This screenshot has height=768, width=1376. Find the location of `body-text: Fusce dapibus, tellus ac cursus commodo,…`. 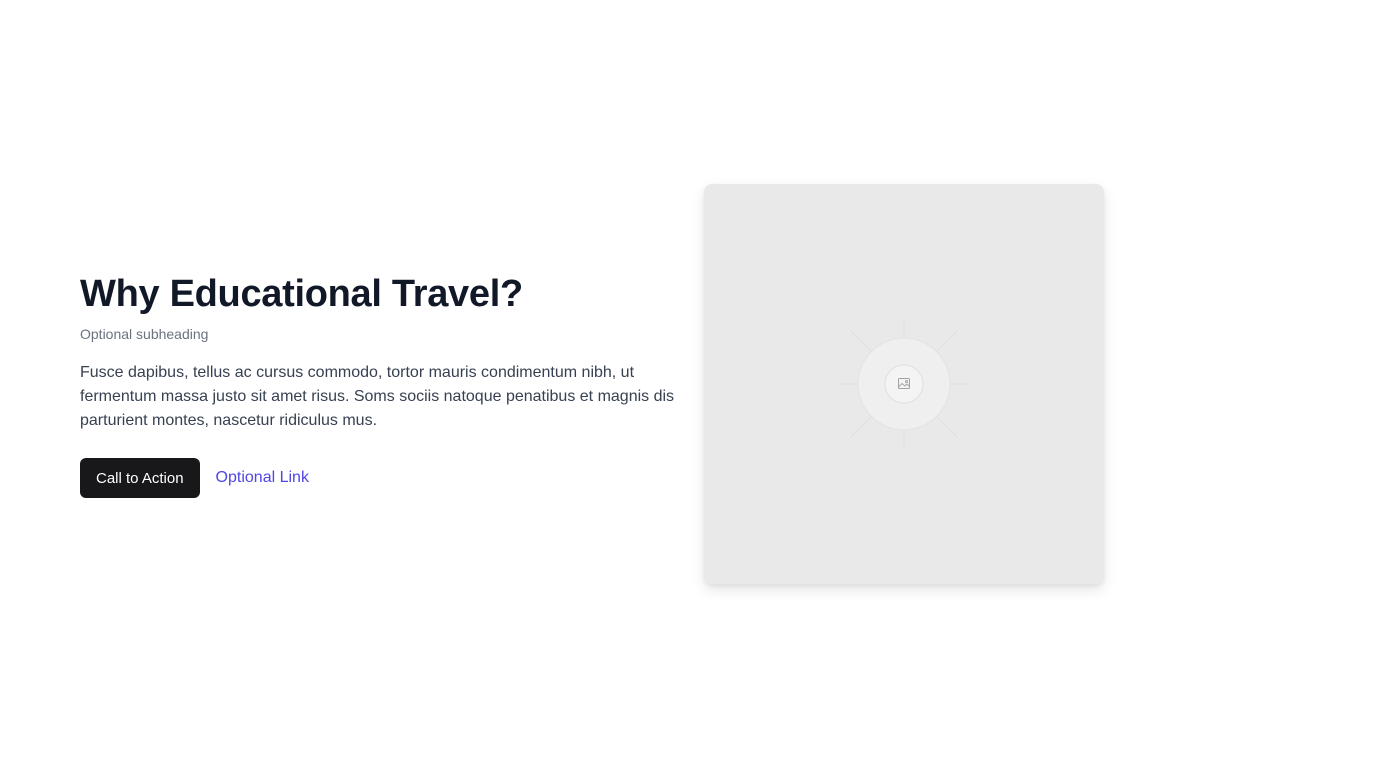

body-text: Fusce dapibus, tellus ac cursus commodo,… is located at coordinates (377, 396).